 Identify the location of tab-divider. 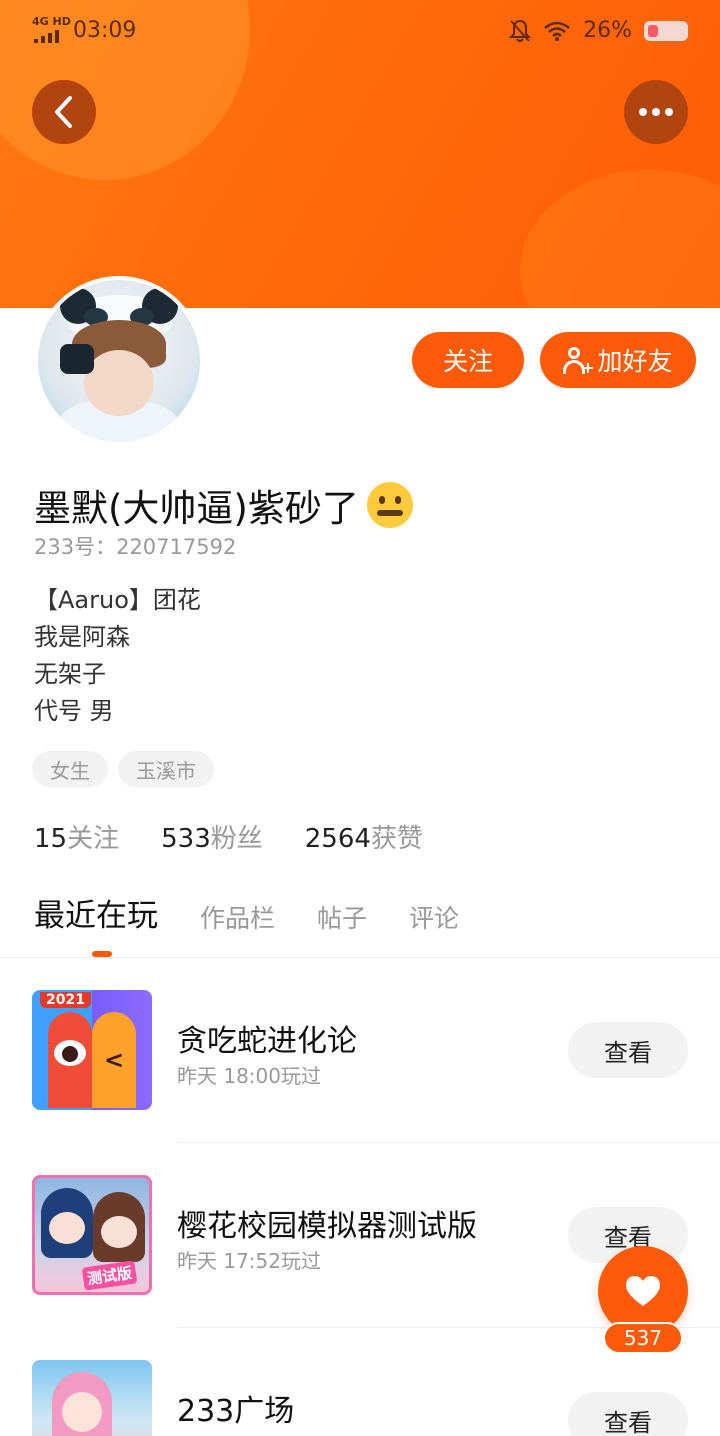
(360, 957).